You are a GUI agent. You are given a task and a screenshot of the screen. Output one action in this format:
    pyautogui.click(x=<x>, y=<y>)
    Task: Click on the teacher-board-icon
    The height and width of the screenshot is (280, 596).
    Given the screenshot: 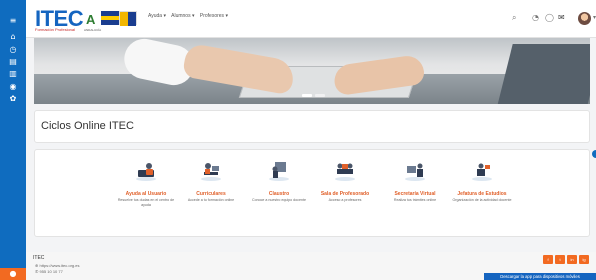 What is the action you would take?
    pyautogui.click(x=279, y=171)
    